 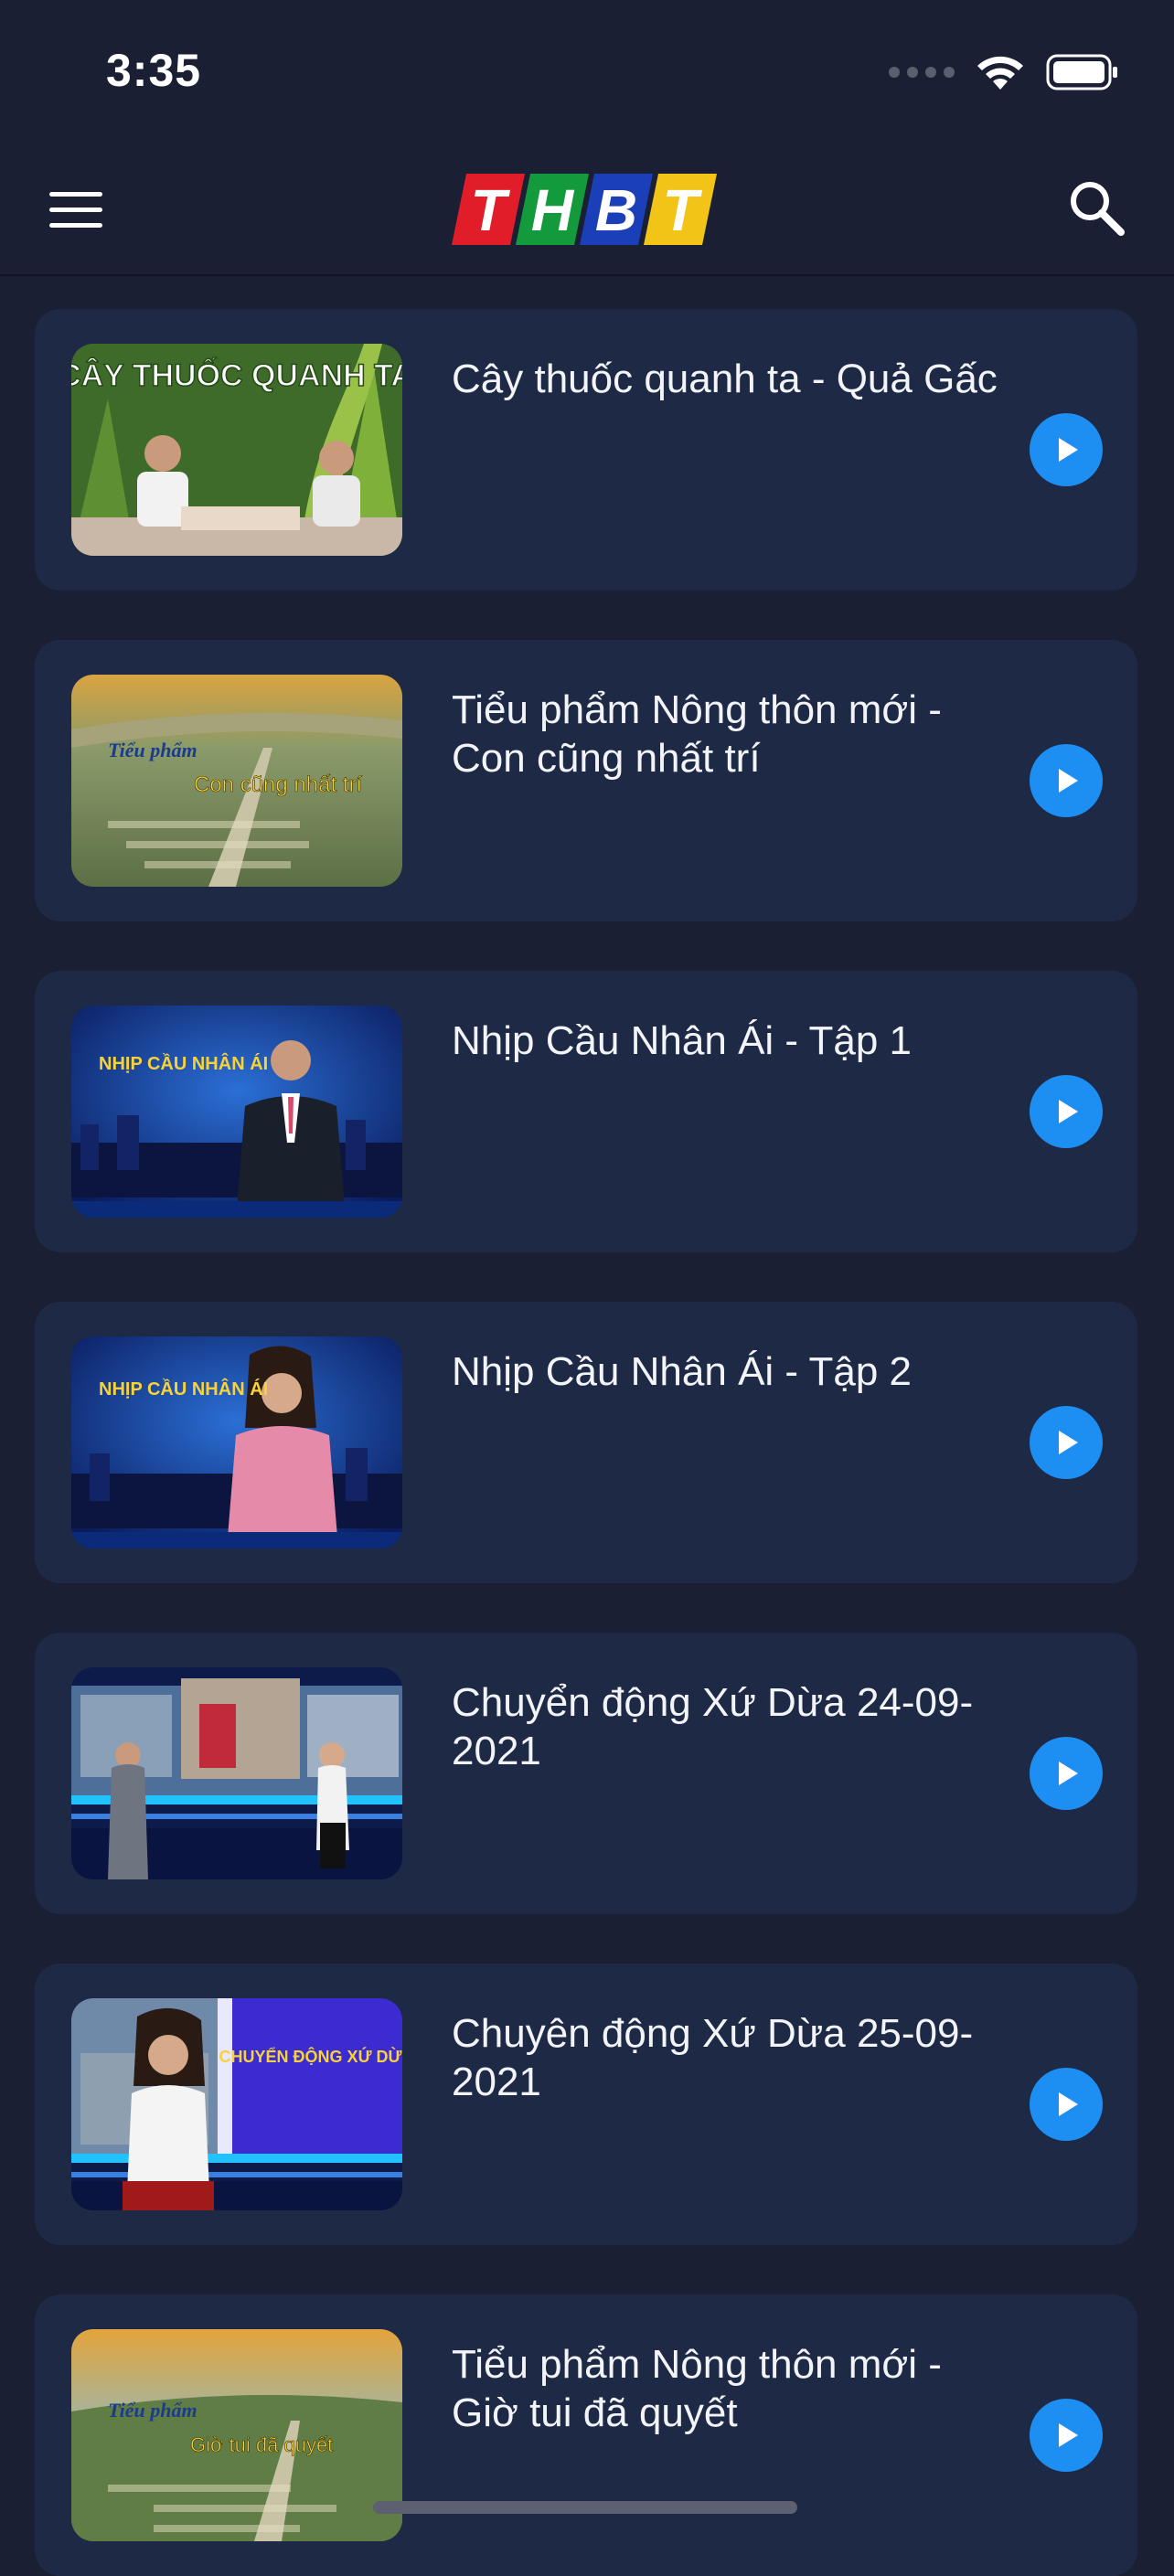 What do you see at coordinates (278, 784) in the screenshot?
I see `thumbnail-title: Con cũng nhất trí` at bounding box center [278, 784].